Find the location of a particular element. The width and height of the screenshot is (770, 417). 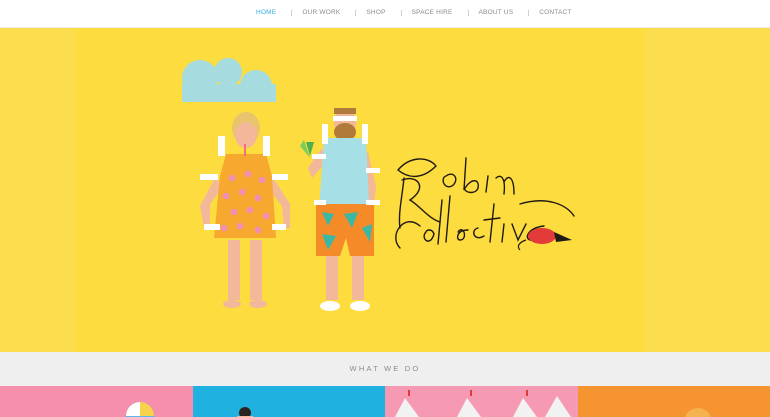

service-tiles is located at coordinates (385, 401).